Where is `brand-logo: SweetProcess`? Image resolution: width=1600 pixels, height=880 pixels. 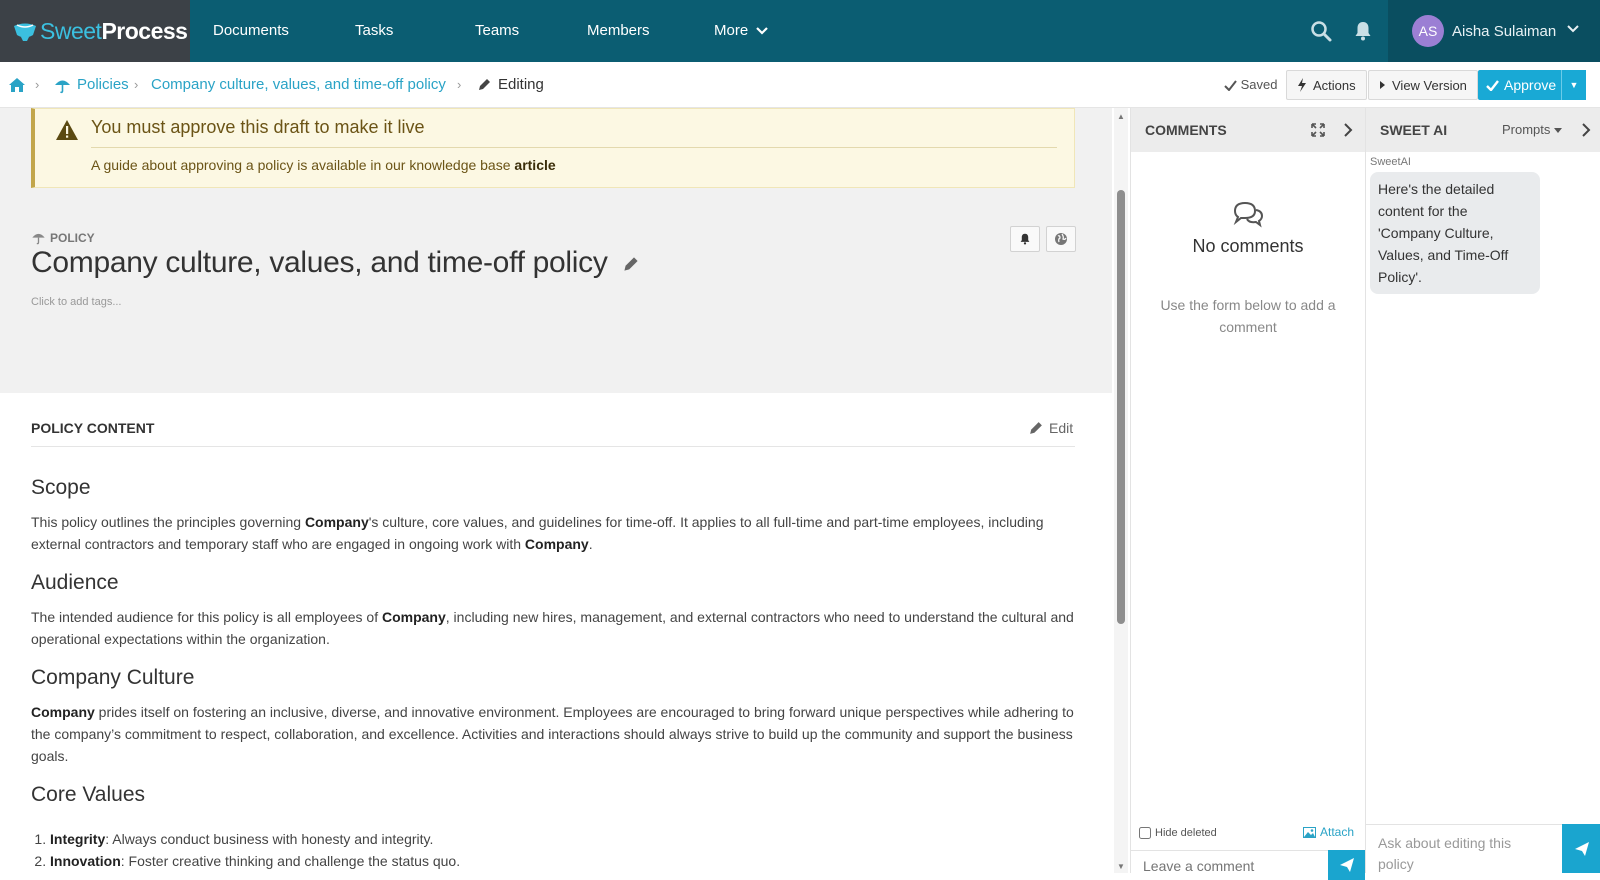
brand-logo: SweetProcess is located at coordinates (95, 31).